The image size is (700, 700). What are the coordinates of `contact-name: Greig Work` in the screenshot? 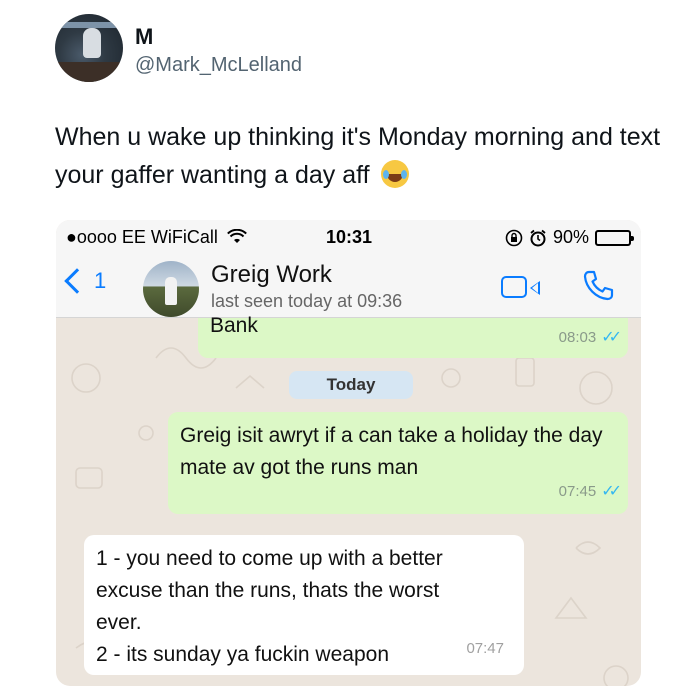 It's located at (271, 275).